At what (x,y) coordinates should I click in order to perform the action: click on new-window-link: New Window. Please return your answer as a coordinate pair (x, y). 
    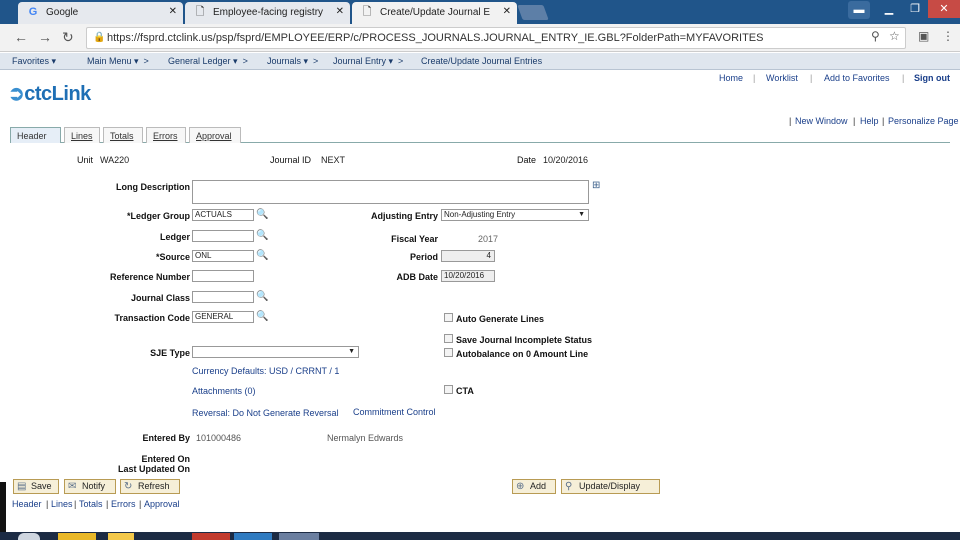
    Looking at the image, I should click on (821, 121).